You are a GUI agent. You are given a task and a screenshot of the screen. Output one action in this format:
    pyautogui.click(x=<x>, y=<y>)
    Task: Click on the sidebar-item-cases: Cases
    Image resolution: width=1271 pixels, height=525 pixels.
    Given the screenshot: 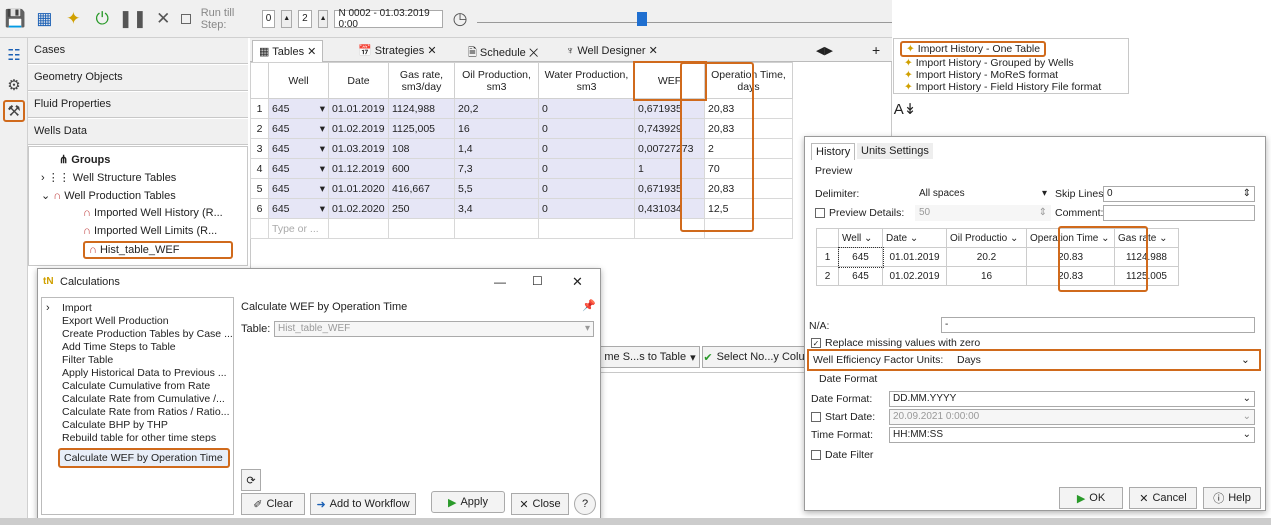 What is the action you would take?
    pyautogui.click(x=138, y=51)
    